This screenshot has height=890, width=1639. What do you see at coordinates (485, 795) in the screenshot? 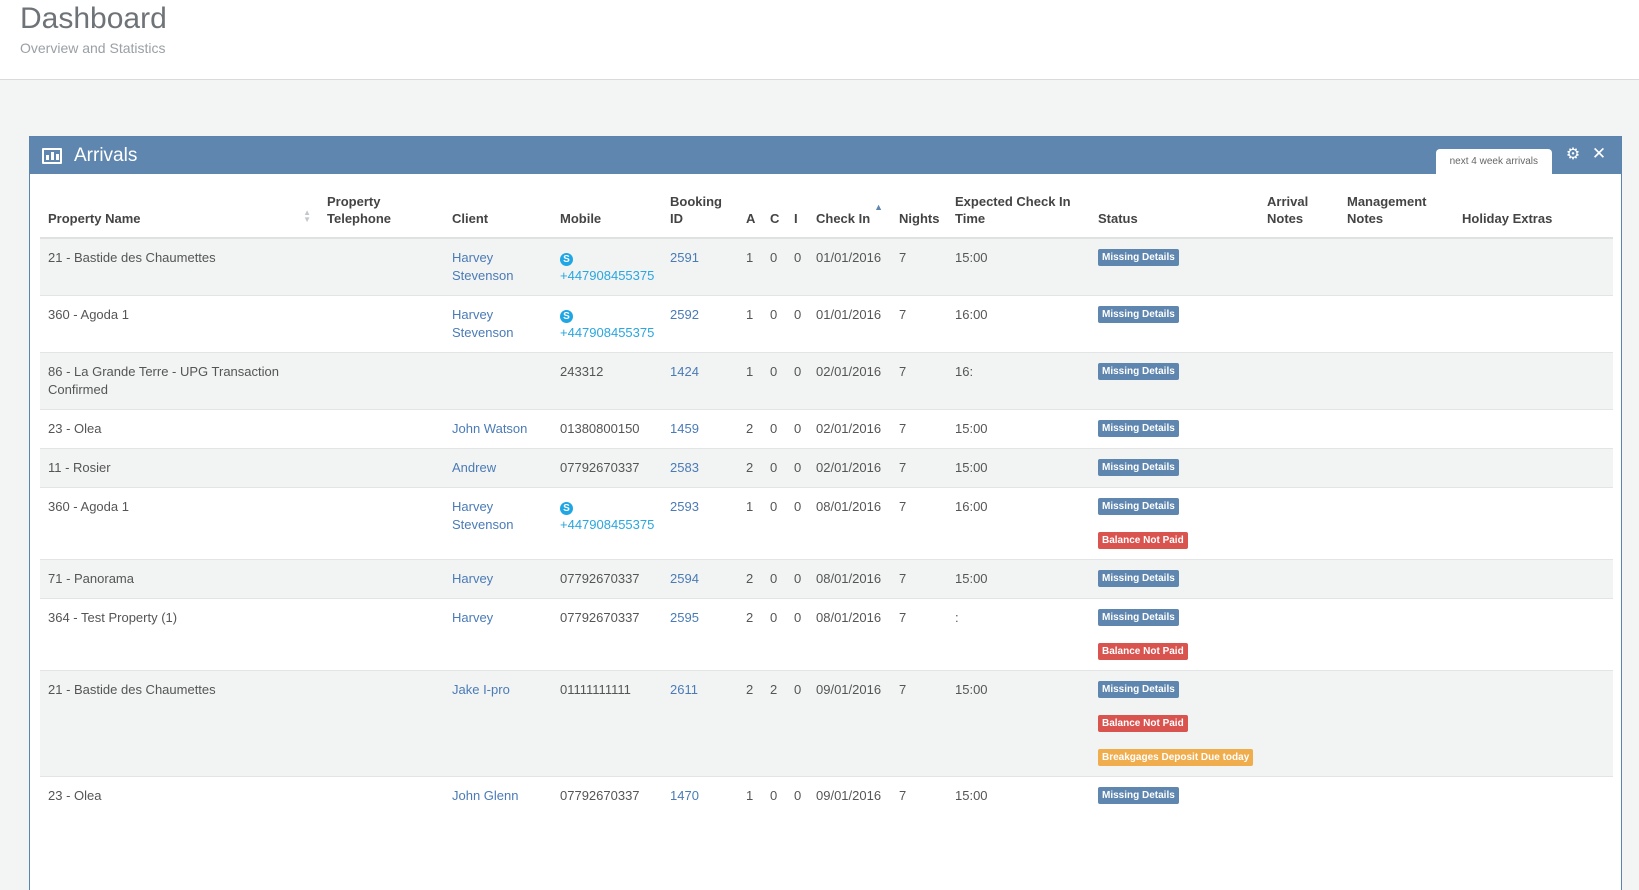
I see `client-link: John Glenn` at bounding box center [485, 795].